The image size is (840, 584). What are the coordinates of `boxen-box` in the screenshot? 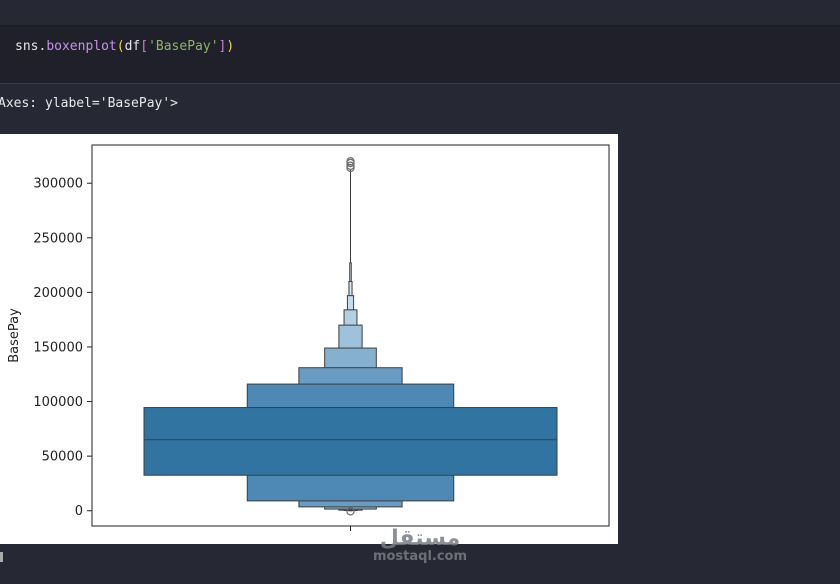 It's located at (350, 441).